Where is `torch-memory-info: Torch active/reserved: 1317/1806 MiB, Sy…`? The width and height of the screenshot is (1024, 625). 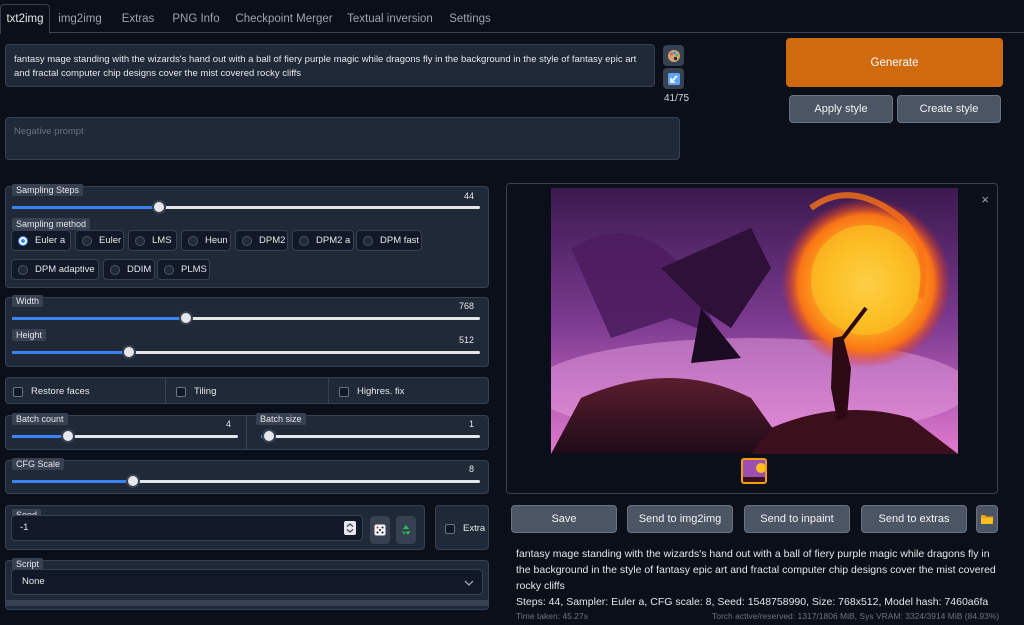
torch-memory-info: Torch active/reserved: 1317/1806 MiB, Sy… is located at coordinates (856, 616).